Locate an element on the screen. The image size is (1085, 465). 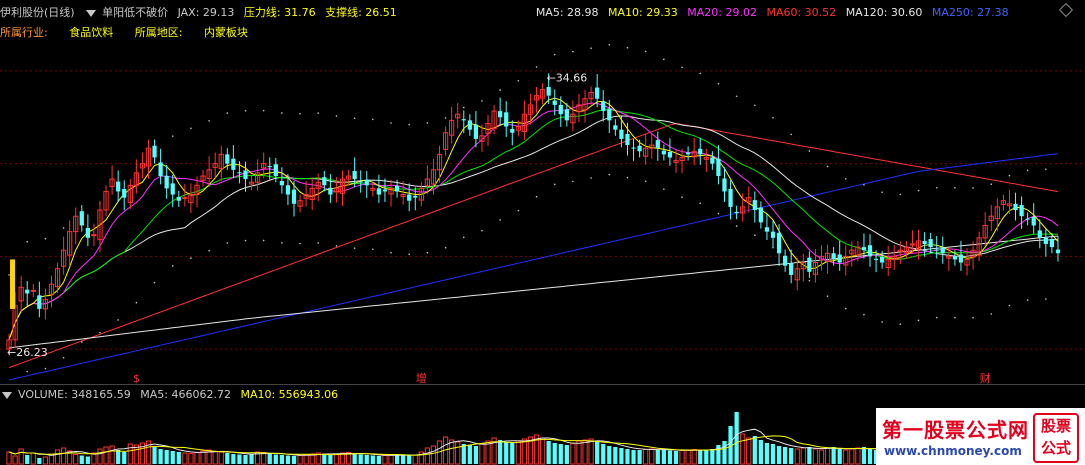
event-marker: 财 is located at coordinates (985, 377).